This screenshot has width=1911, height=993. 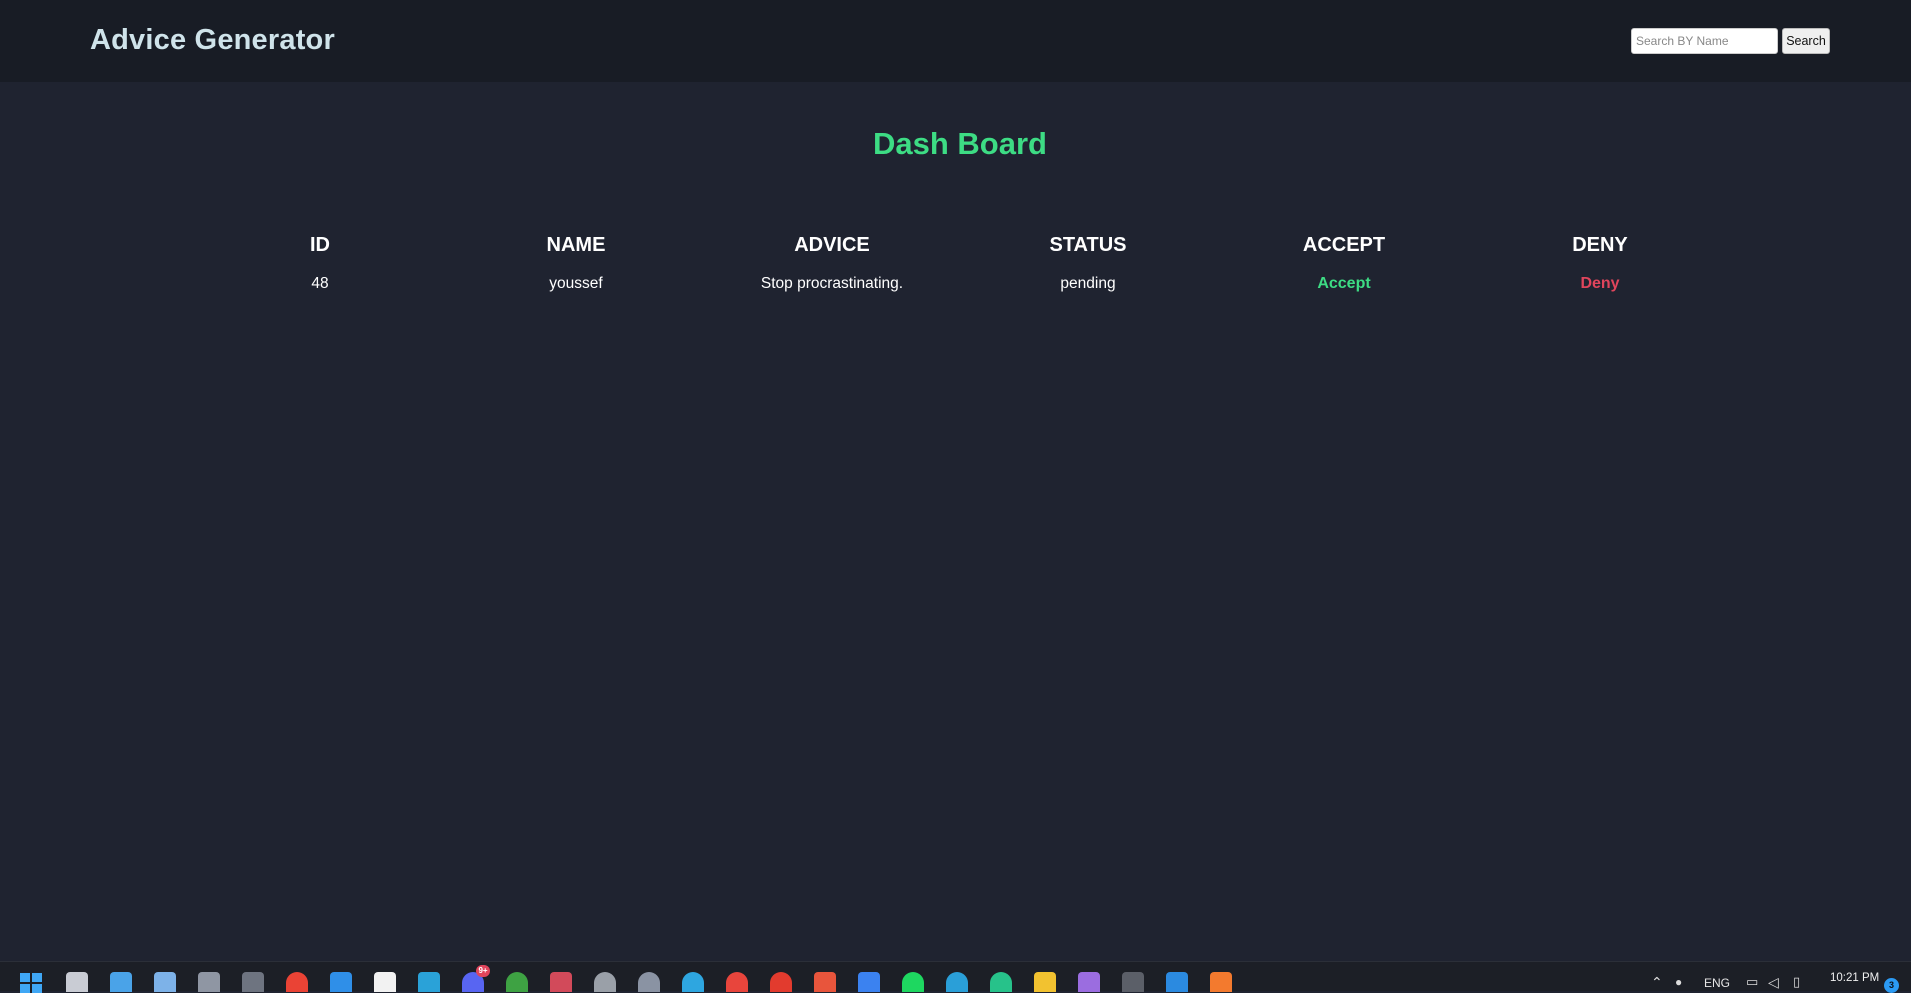 What do you see at coordinates (1855, 978) in the screenshot?
I see `clock-time: 10:21 PM` at bounding box center [1855, 978].